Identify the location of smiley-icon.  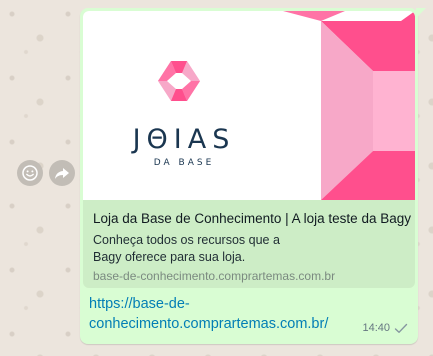
(30, 173).